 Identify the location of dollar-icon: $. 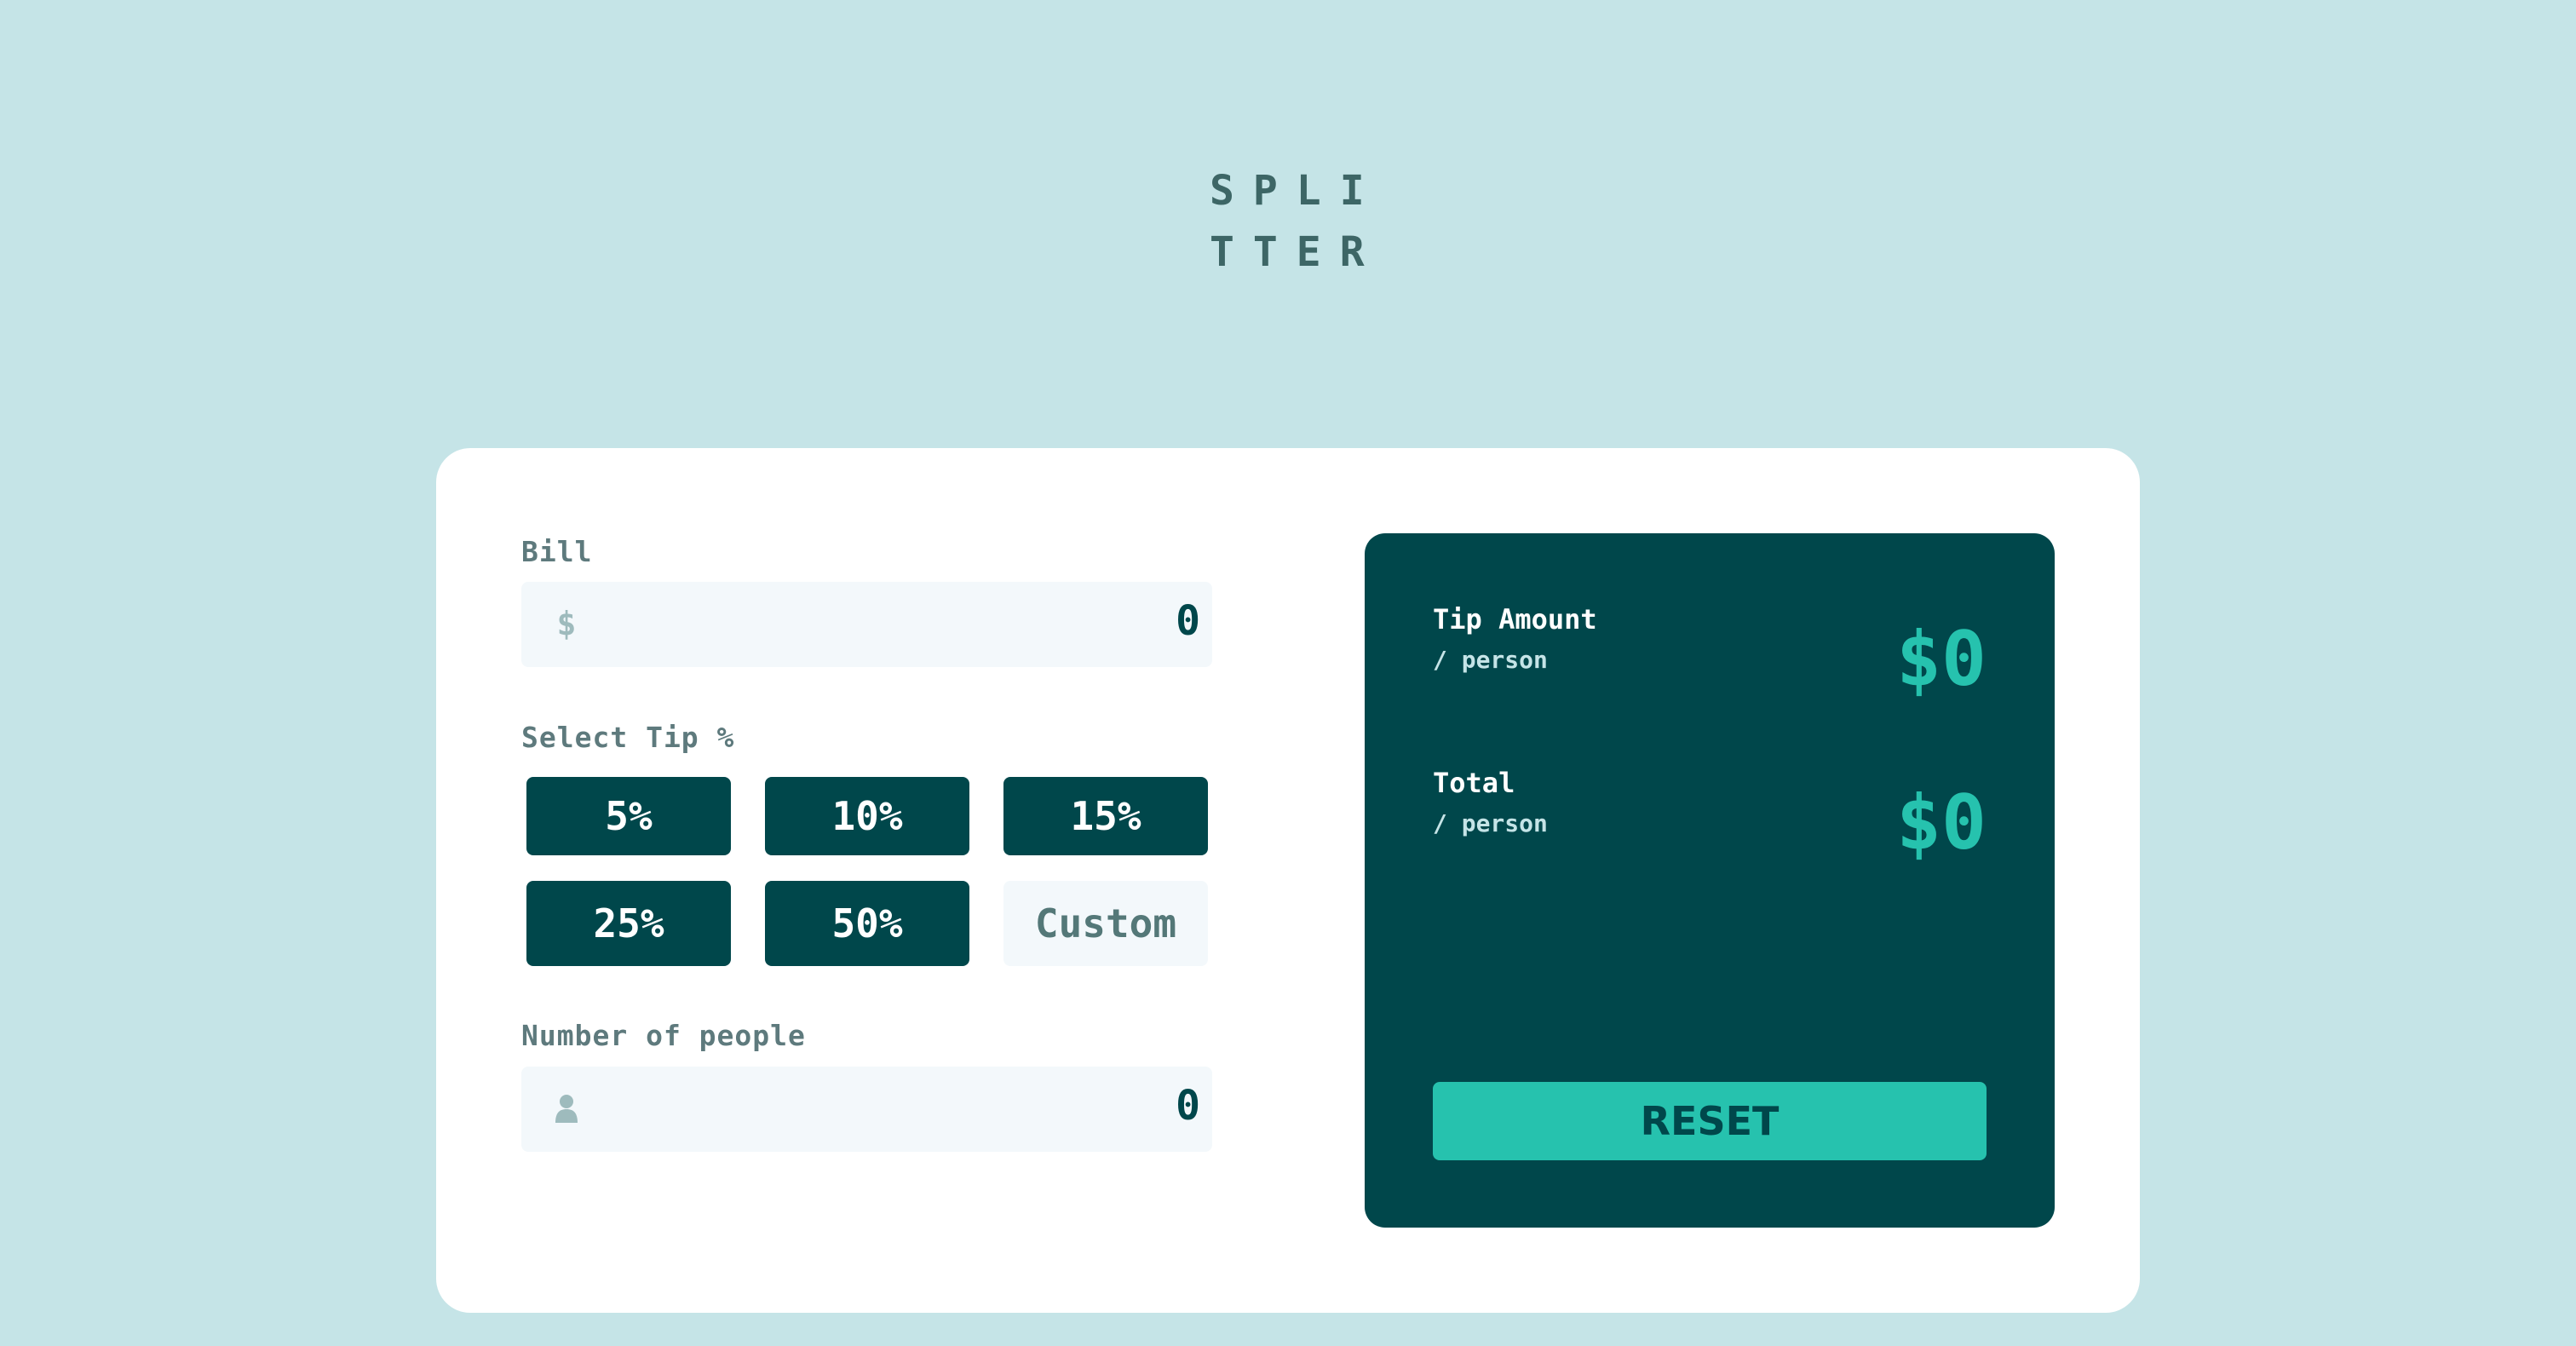
(567, 623).